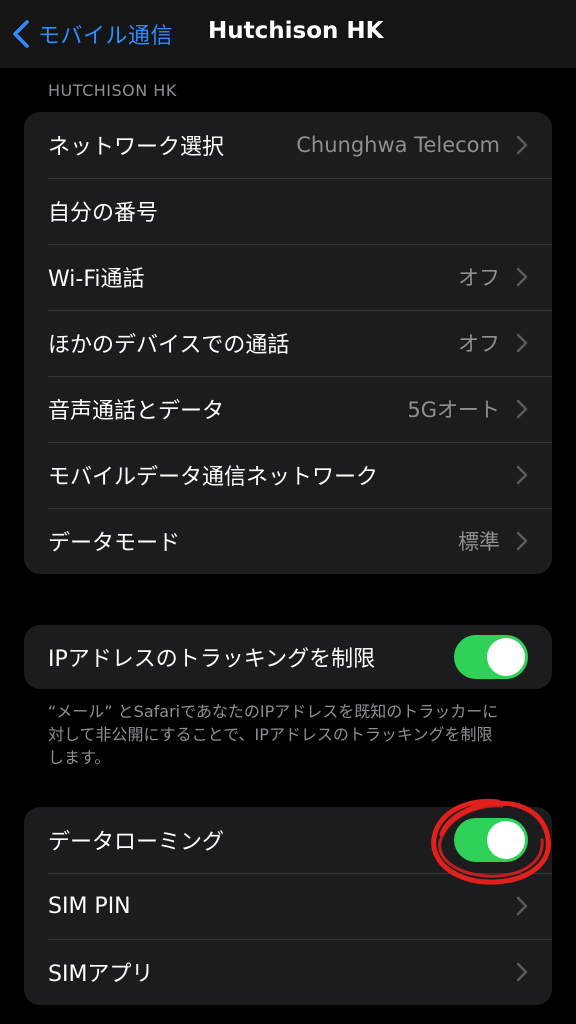 The image size is (576, 1024). I want to click on limit-ip-tracking-toggle, so click(491, 657).